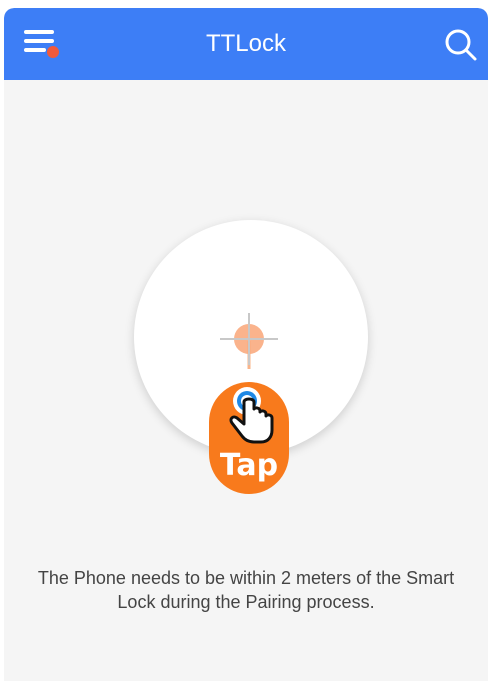 This screenshot has height=681, width=492. I want to click on search-button, so click(461, 45).